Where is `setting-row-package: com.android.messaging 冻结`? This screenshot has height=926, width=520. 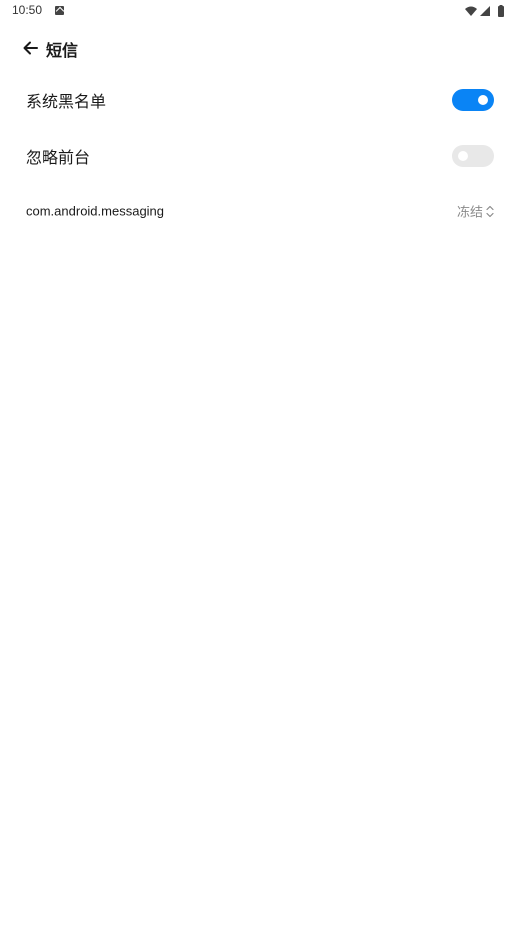
setting-row-package: com.android.messaging 冻结 is located at coordinates (260, 211).